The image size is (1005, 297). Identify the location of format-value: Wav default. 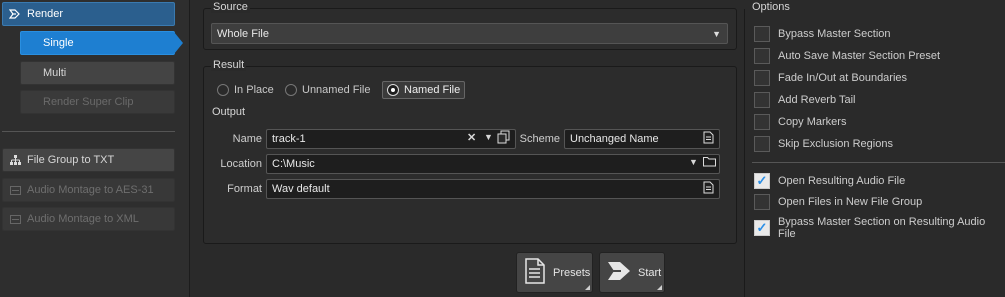
(301, 189).